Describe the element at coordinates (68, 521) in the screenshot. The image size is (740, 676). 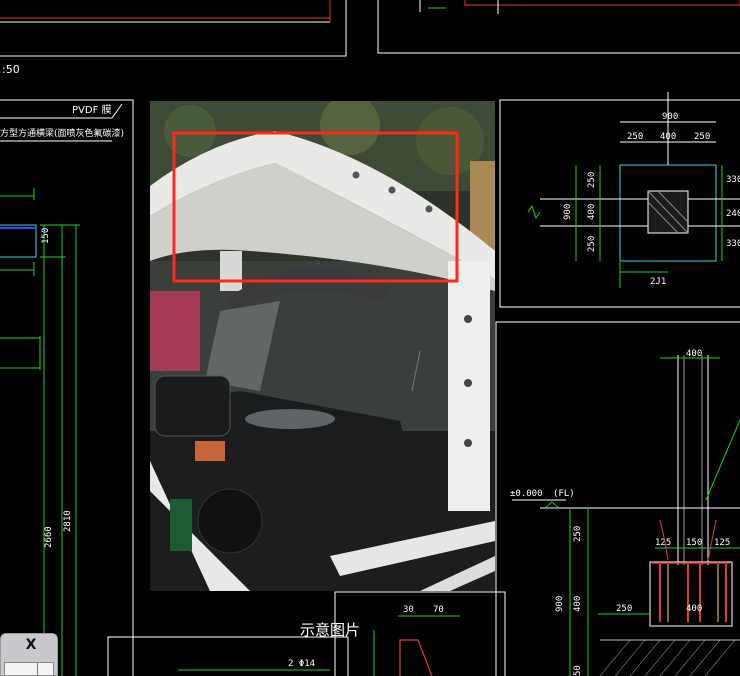
I see `dim-text-2810: 2810` at that location.